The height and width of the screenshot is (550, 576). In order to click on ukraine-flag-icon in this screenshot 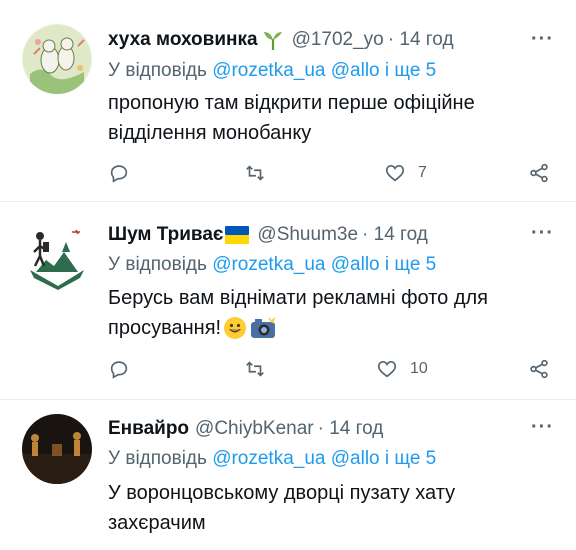, I will do `click(237, 235)`.